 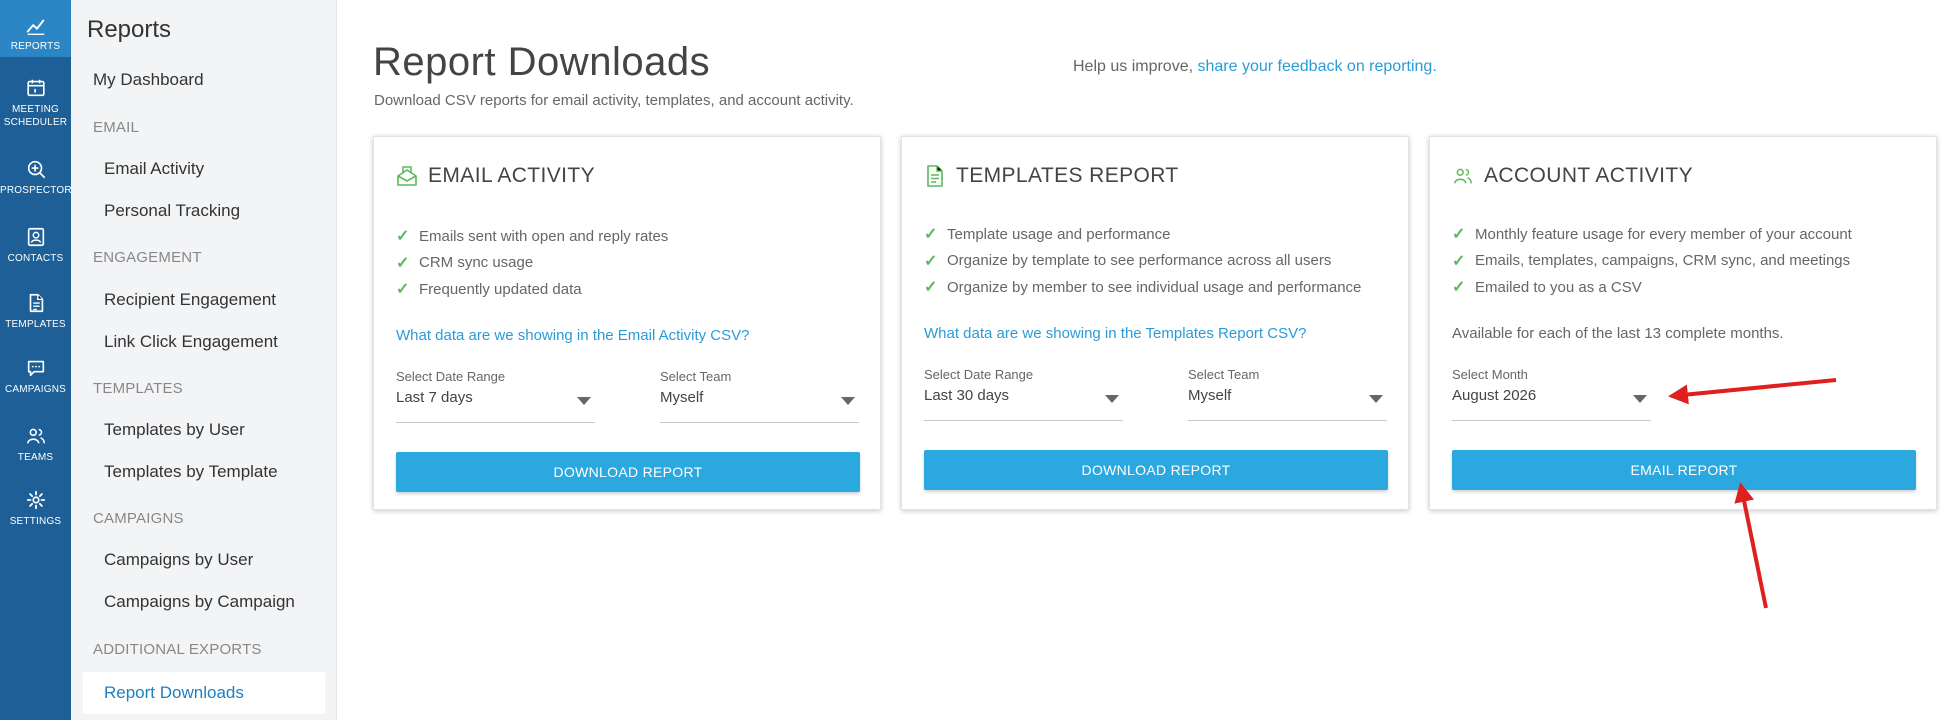 I want to click on feature-item: ✓ CRM sync usage, so click(x=532, y=263).